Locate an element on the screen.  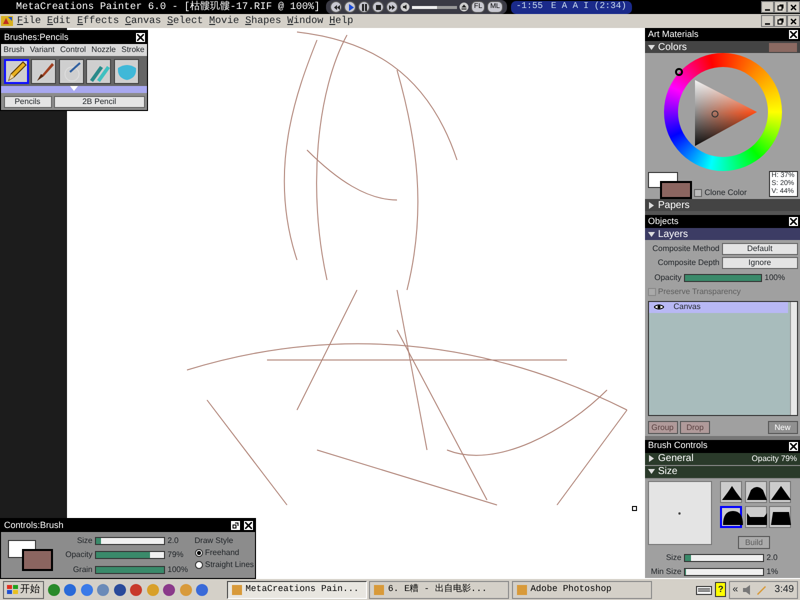
slider-label: Min Size is located at coordinates (666, 572).